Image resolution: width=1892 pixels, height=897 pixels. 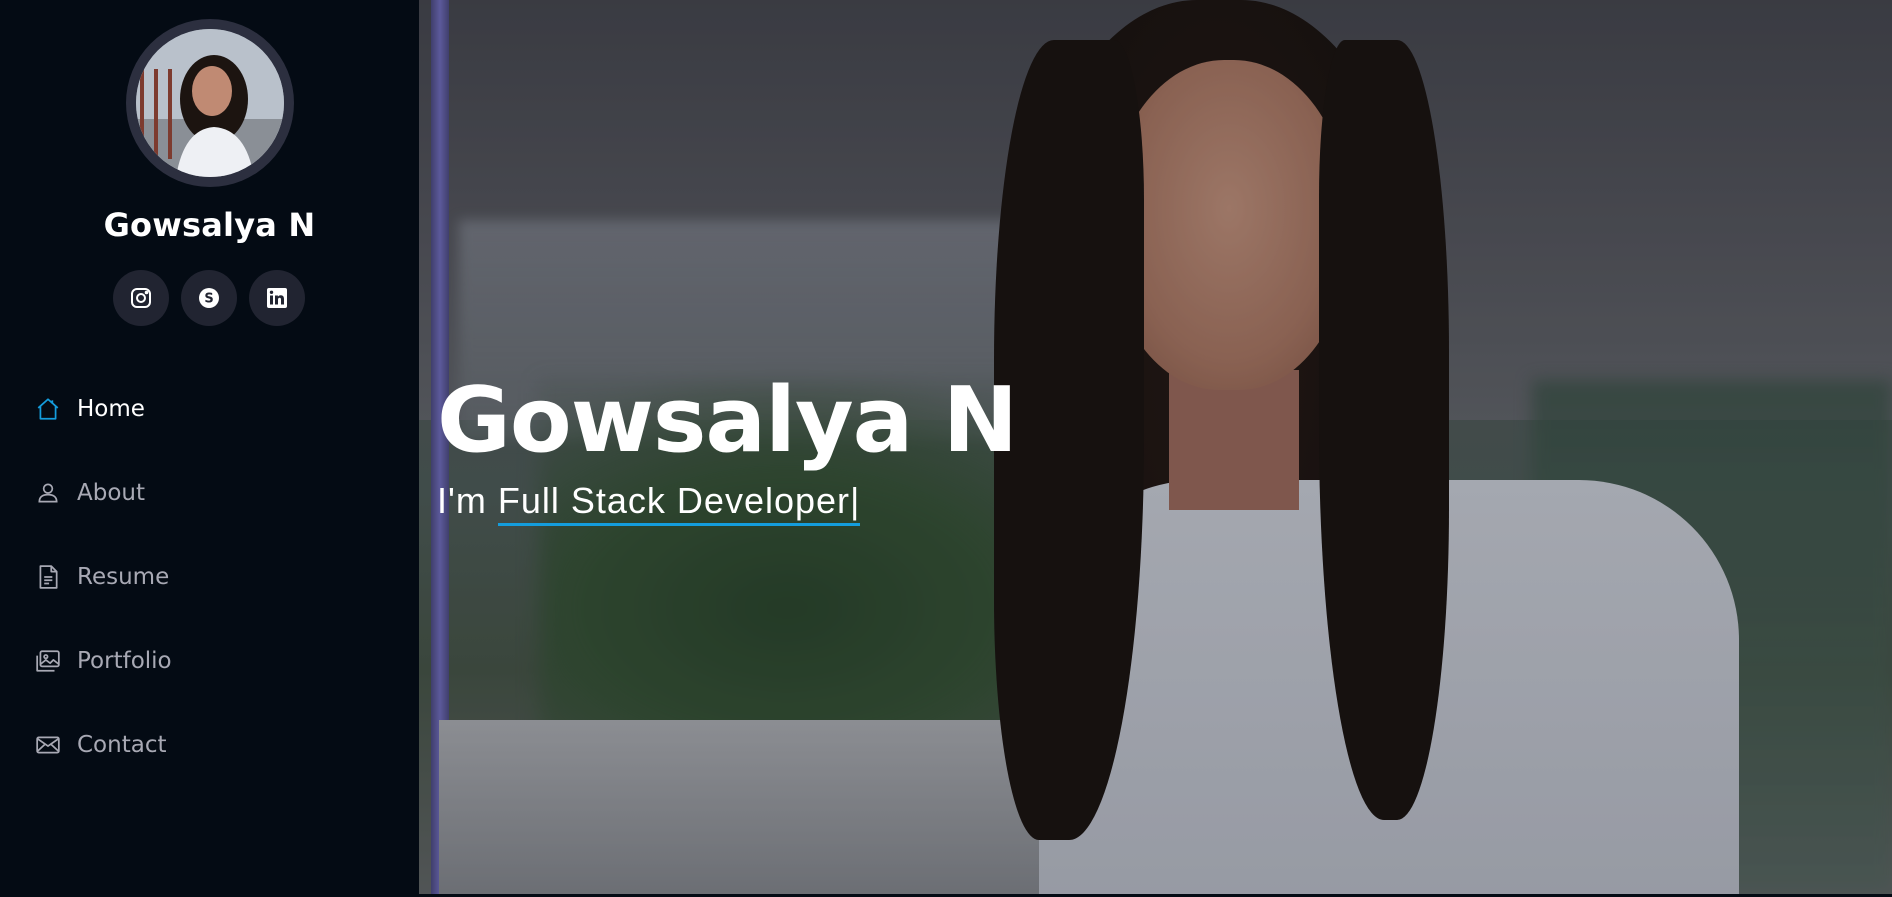 I want to click on social-links: S, so click(x=209, y=298).